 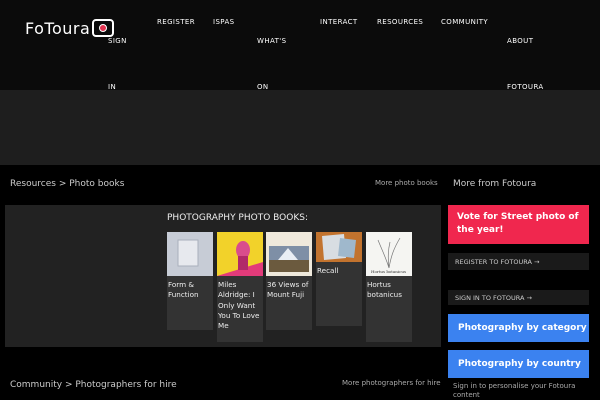 I want to click on book-card-recall: Recall, so click(x=339, y=279).